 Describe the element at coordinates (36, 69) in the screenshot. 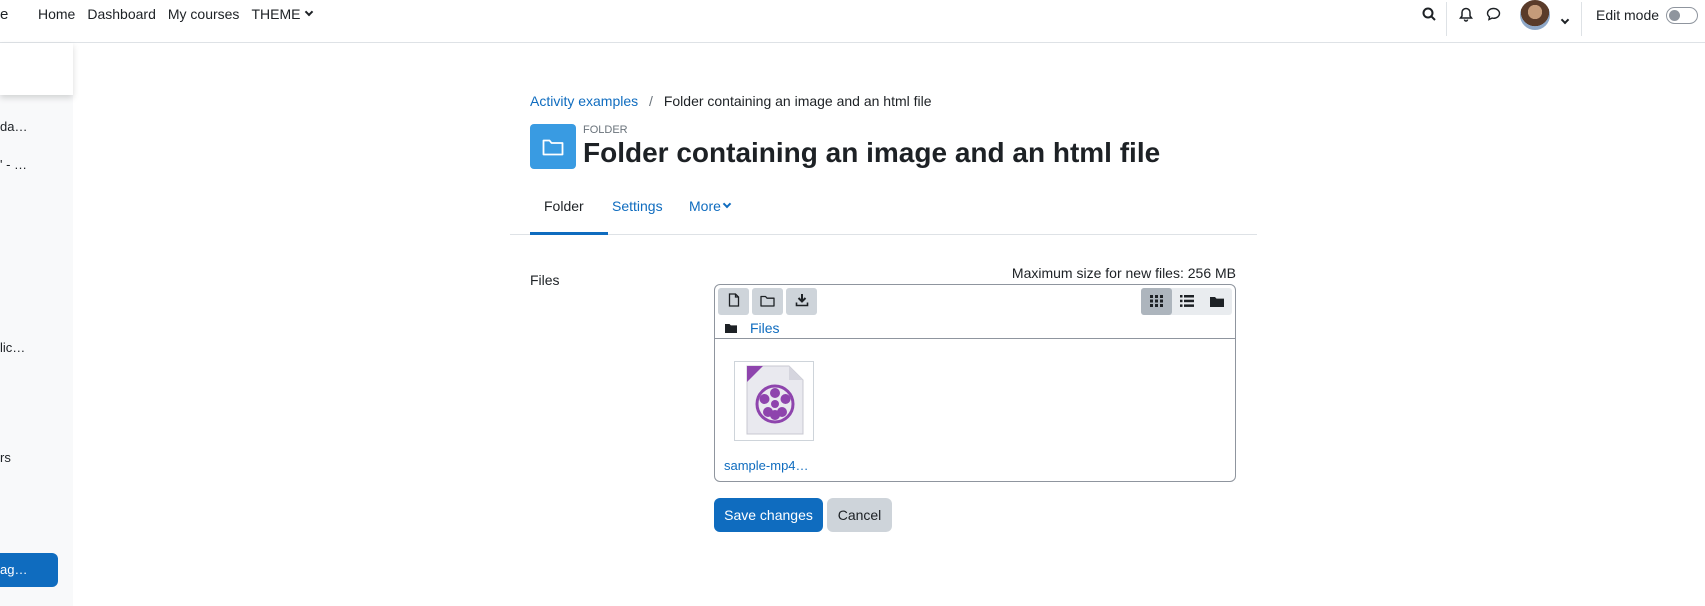

I see `drawer-header` at that location.